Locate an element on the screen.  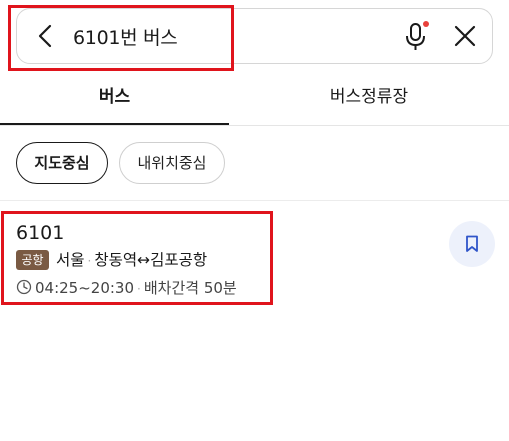
bookmark-icon is located at coordinates (472, 243).